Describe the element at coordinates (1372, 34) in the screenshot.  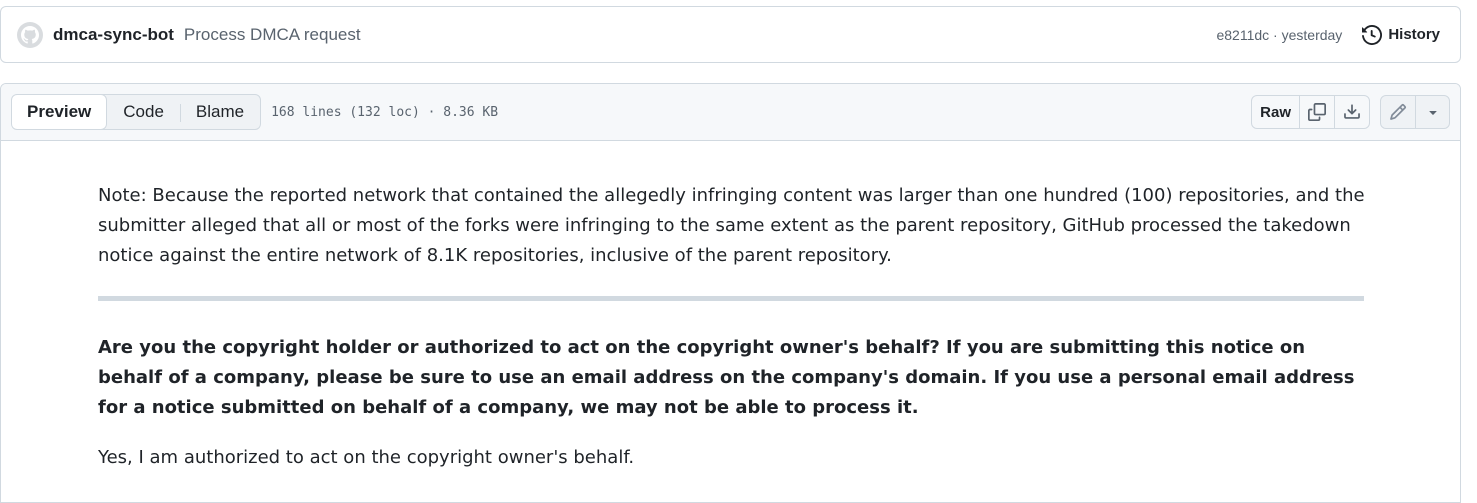
I see `history-icon` at that location.